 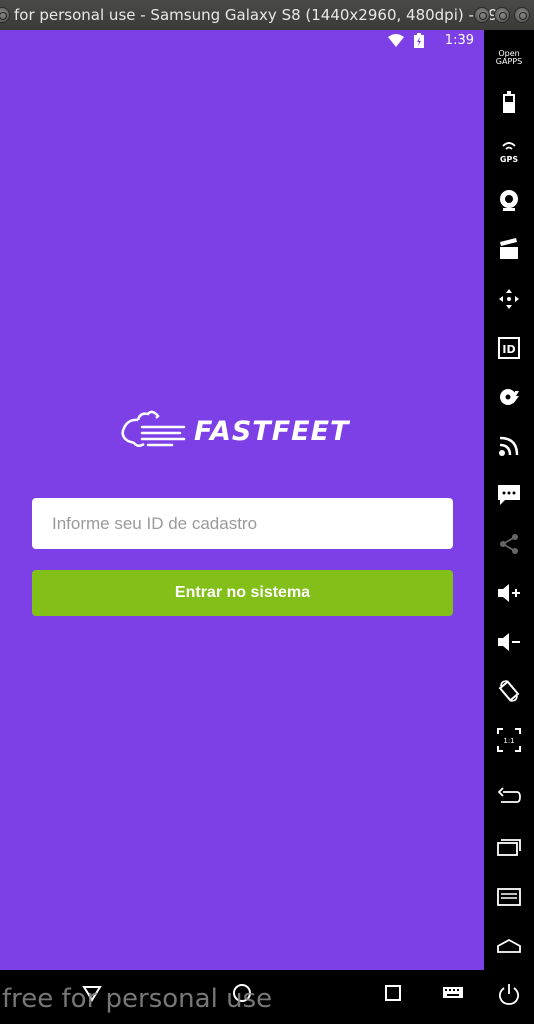 I want to click on disk-io-icon, so click(x=509, y=397).